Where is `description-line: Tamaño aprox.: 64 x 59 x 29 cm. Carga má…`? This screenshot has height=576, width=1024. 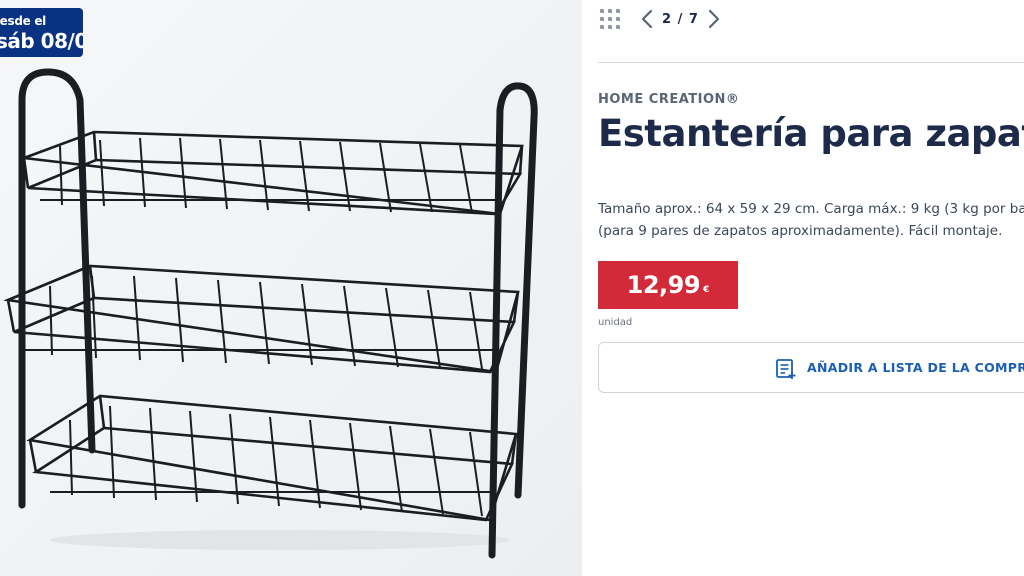
description-line: Tamaño aprox.: 64 x 59 x 29 cm. Carga má… is located at coordinates (811, 209).